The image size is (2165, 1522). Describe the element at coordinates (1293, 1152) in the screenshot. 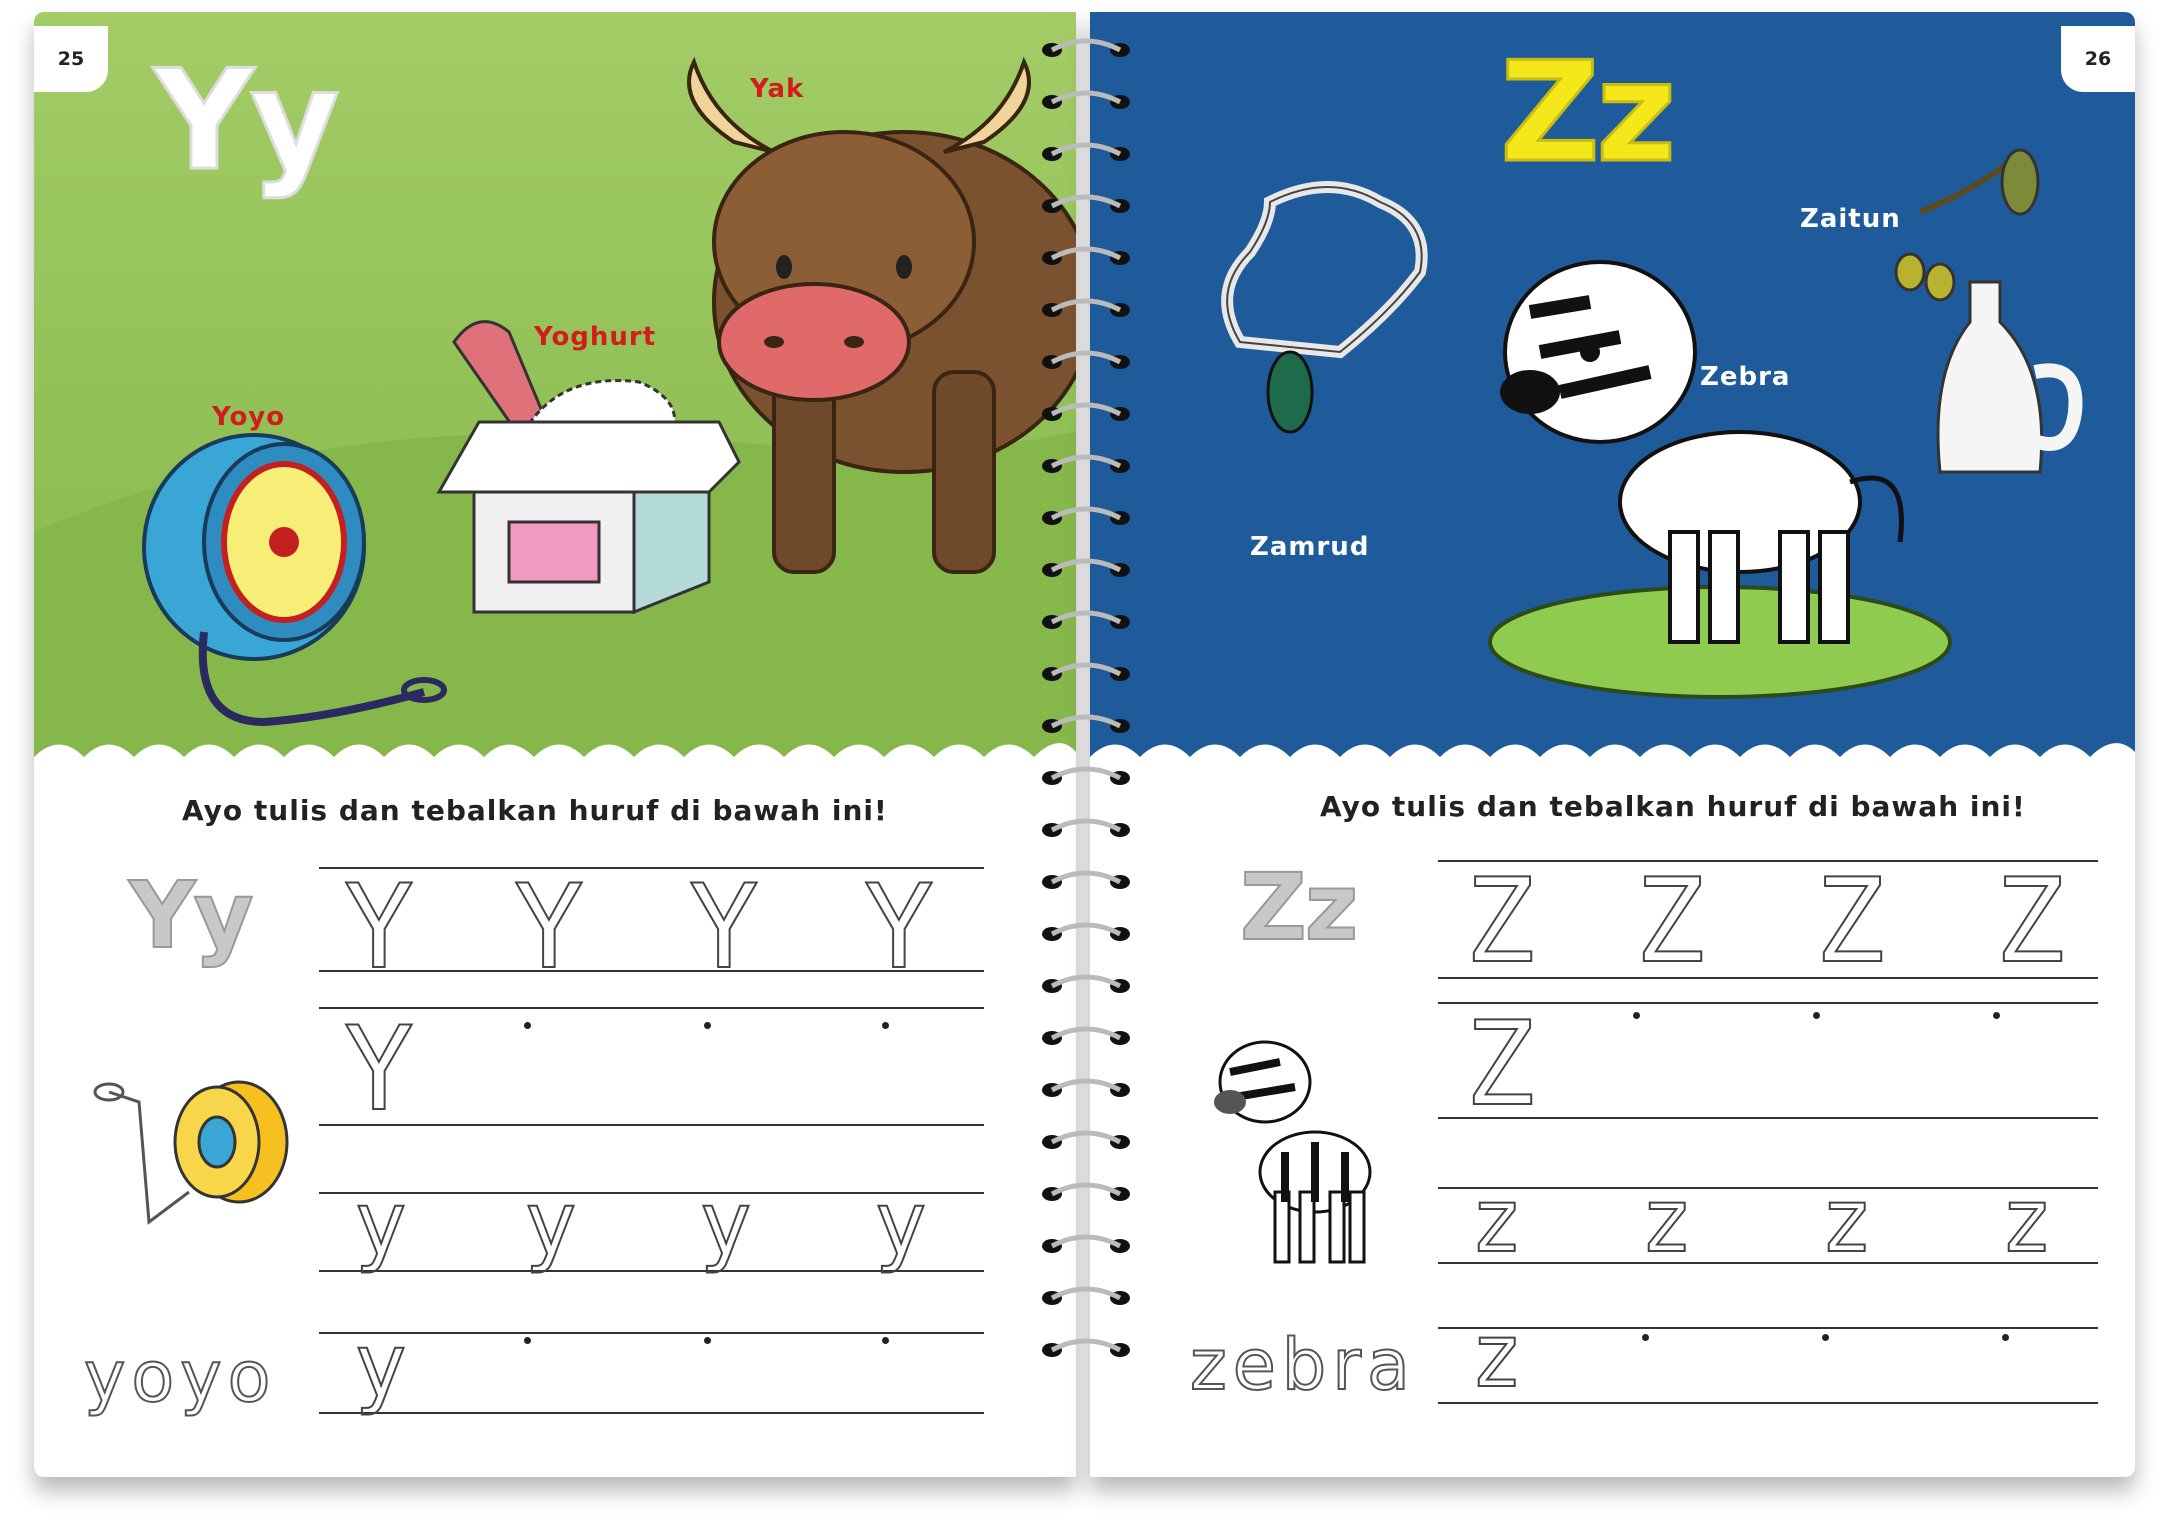

I see `small-zebra-illustration` at that location.